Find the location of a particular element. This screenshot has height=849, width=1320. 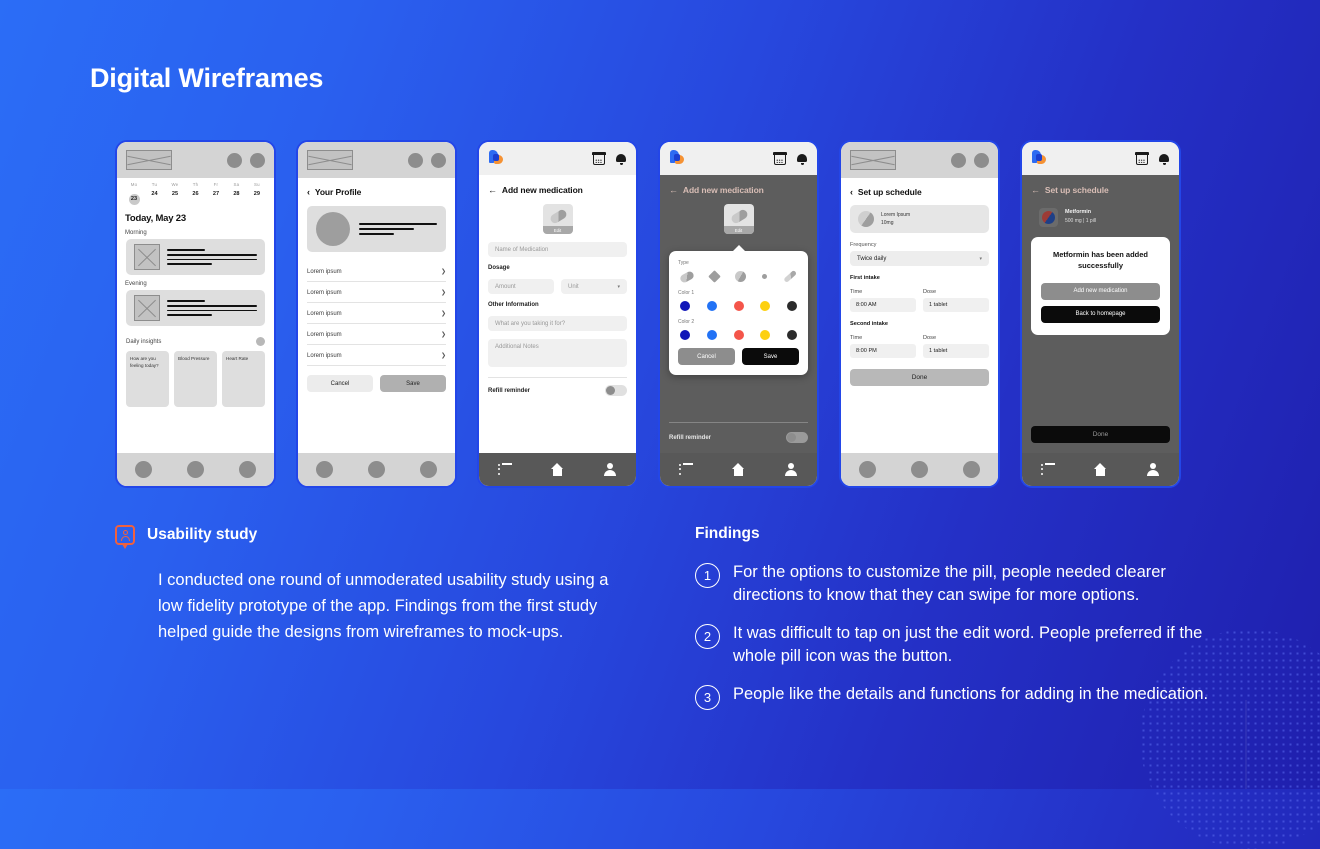

profile-summary-card is located at coordinates (376, 229).